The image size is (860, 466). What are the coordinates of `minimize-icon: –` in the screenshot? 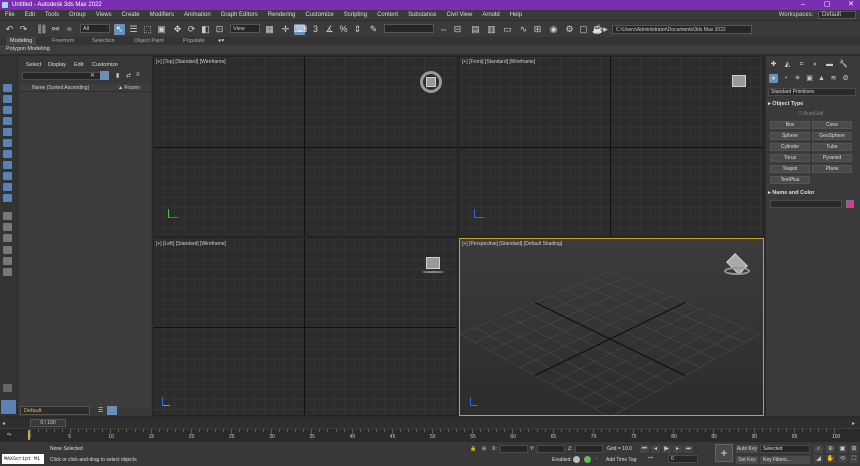 It's located at (803, 5).